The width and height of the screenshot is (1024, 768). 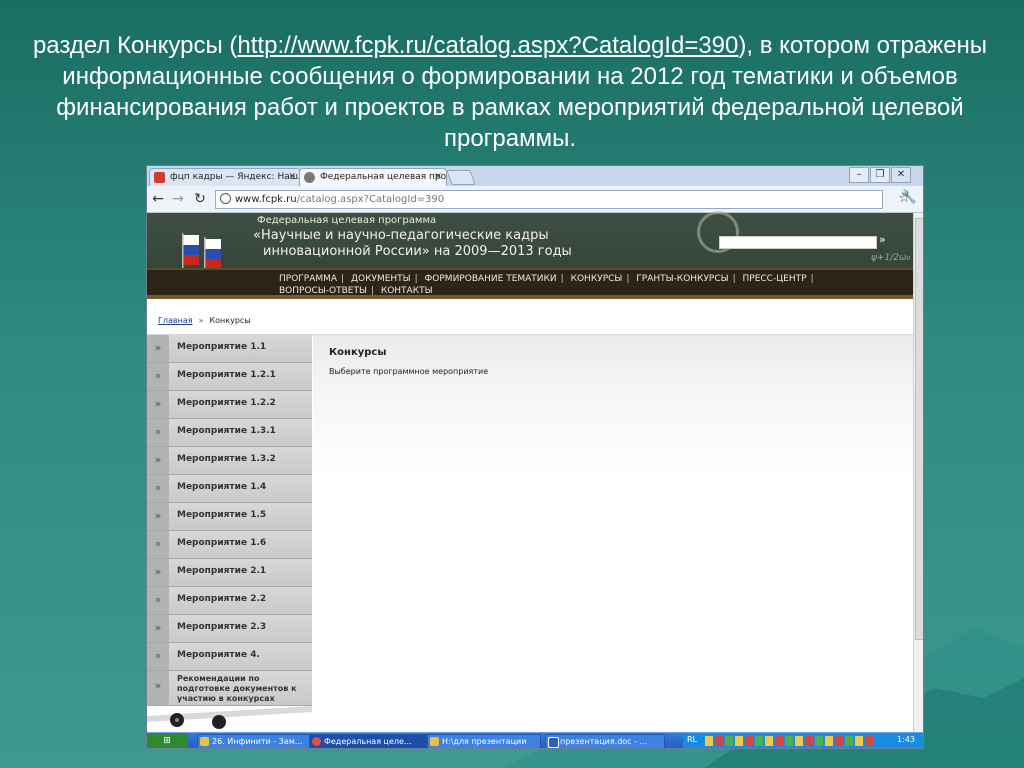 I want to click on address-bar: www.fcpk.ru/catalog.aspx?CatalogId=390 ☆, so click(x=562, y=199).